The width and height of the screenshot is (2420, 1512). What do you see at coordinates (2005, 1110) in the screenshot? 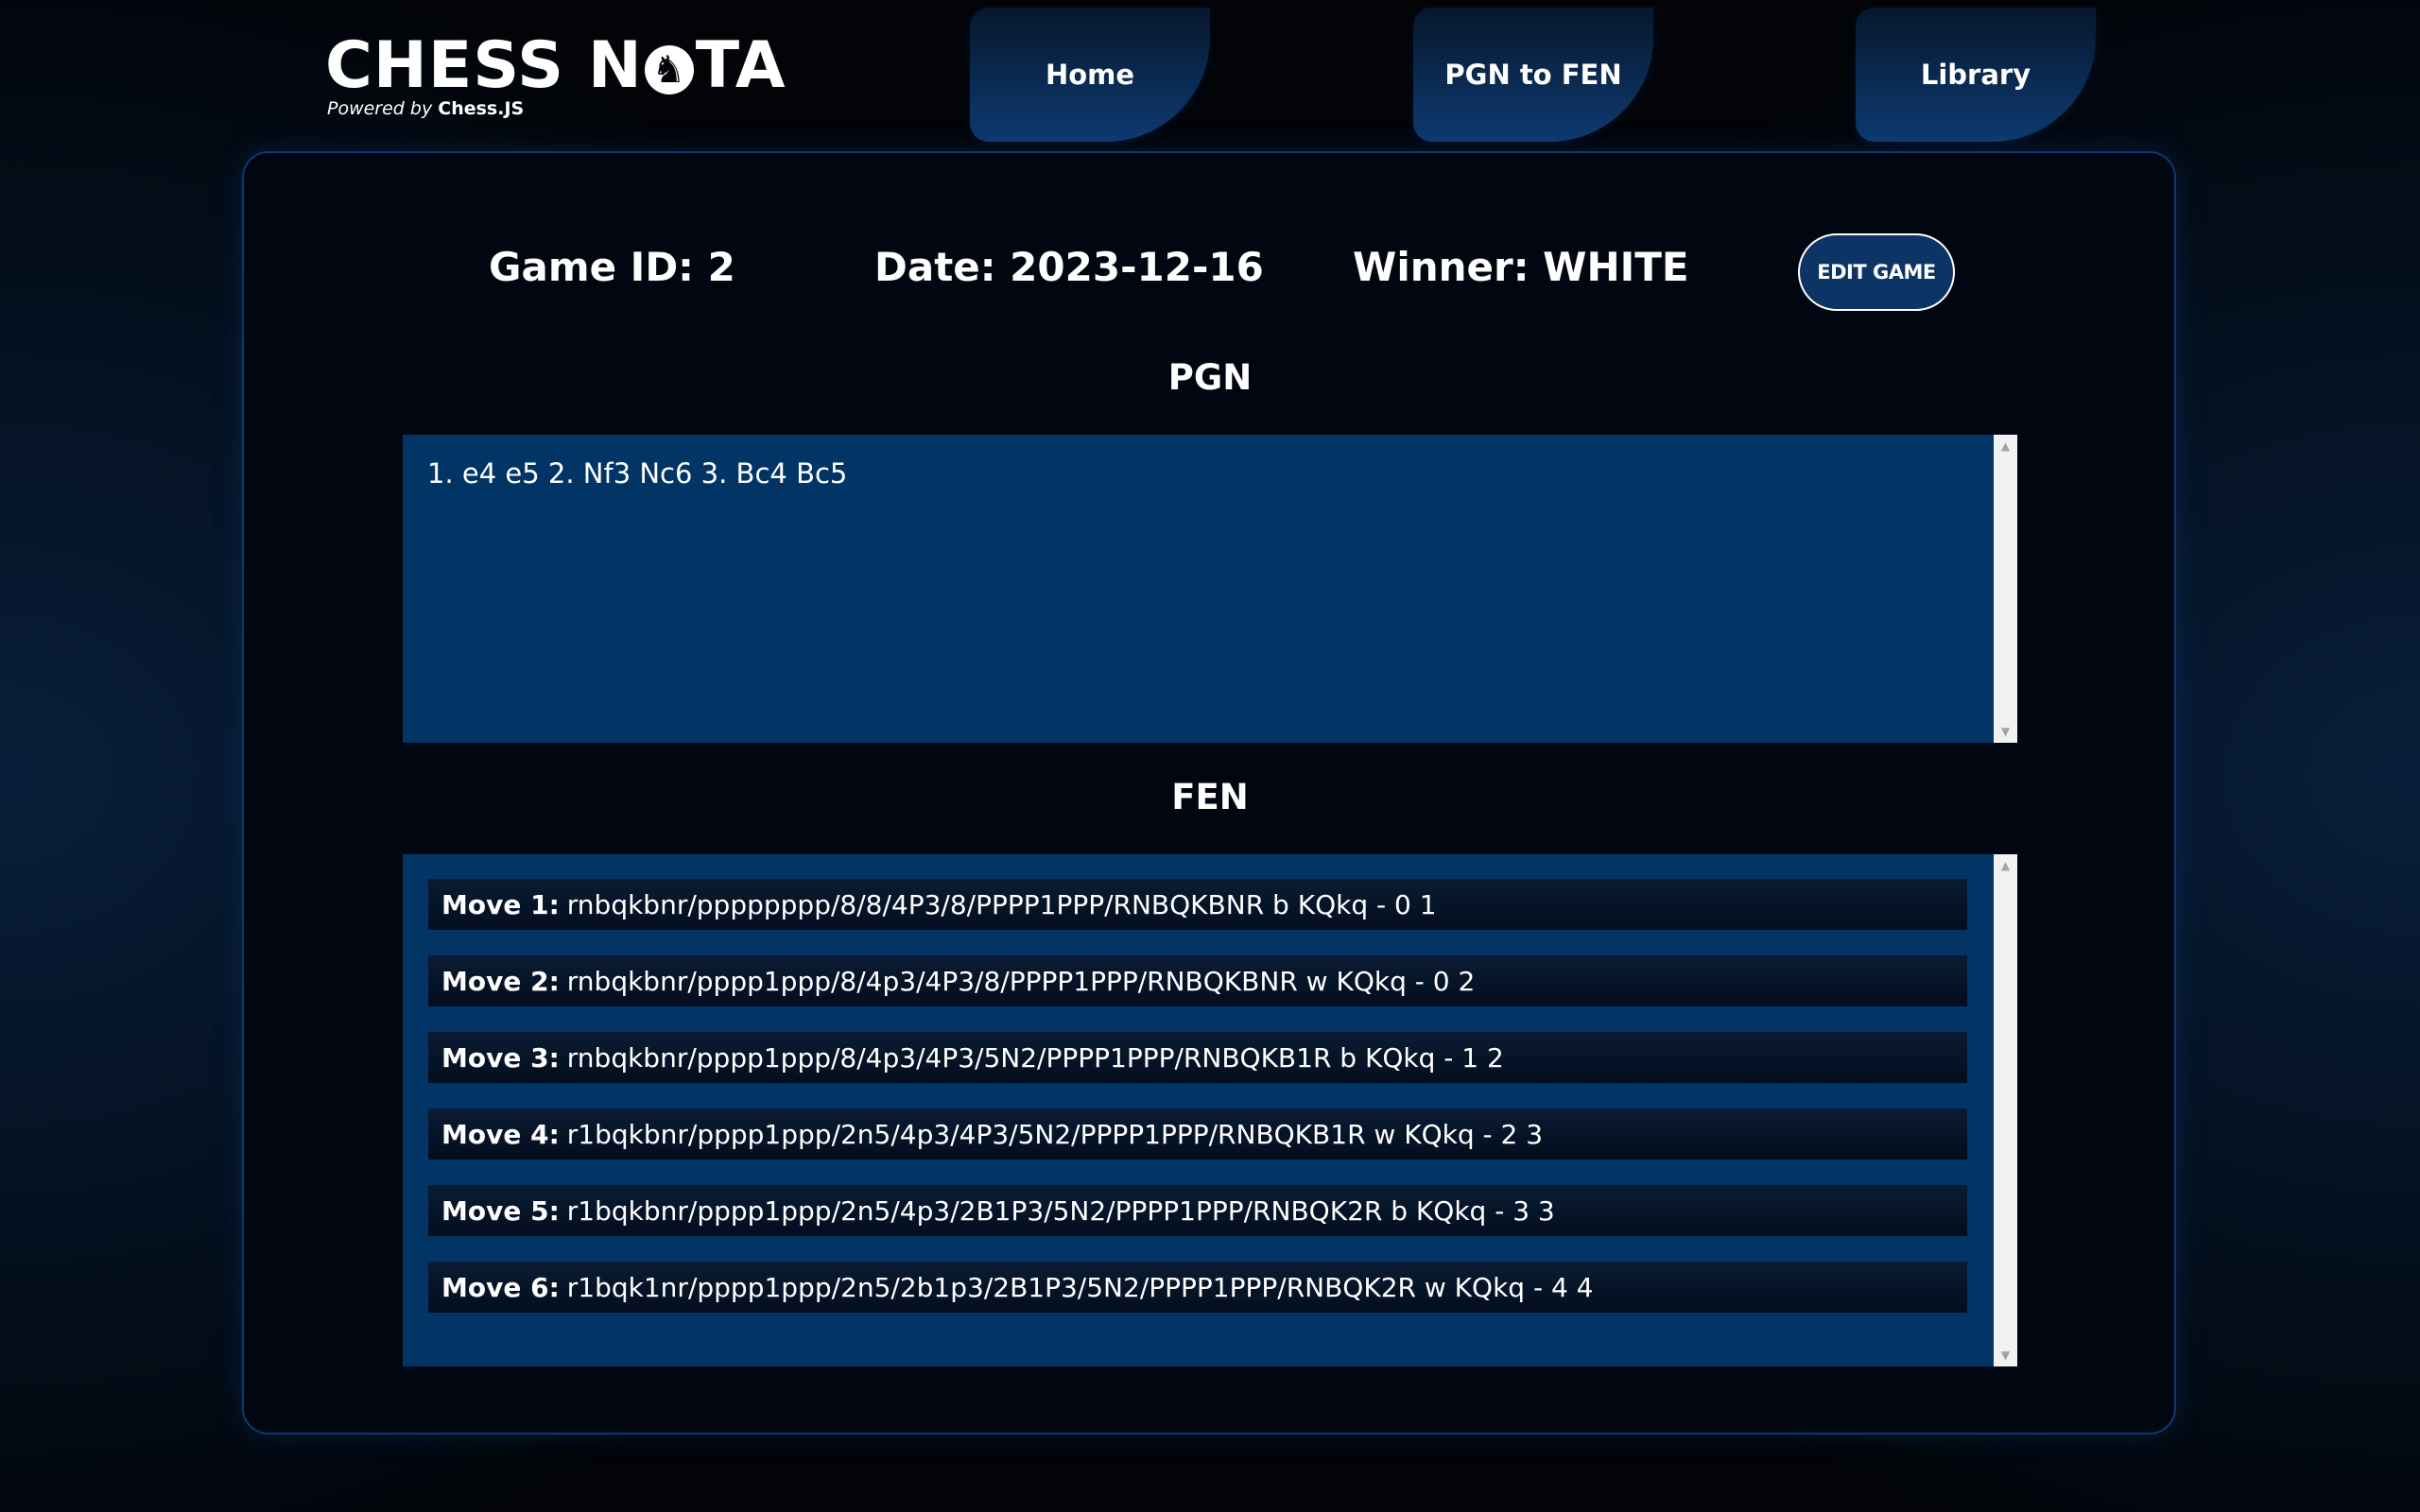
I see `fen-scrollbar: ▲ ▼` at bounding box center [2005, 1110].